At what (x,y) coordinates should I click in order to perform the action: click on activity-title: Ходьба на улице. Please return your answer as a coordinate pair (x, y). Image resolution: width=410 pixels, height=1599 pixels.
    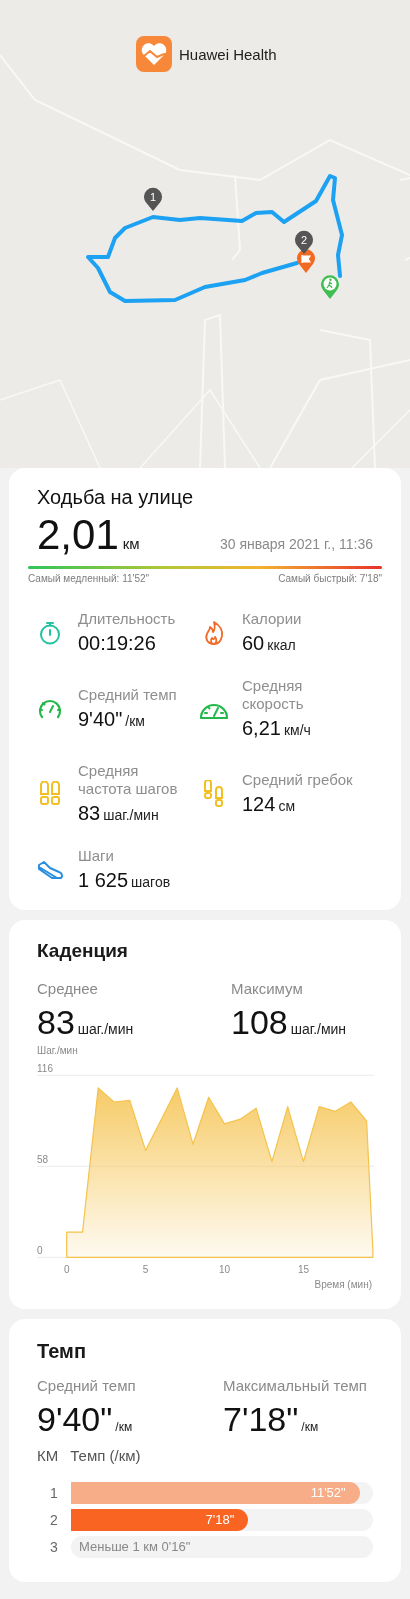
    Looking at the image, I should click on (115, 497).